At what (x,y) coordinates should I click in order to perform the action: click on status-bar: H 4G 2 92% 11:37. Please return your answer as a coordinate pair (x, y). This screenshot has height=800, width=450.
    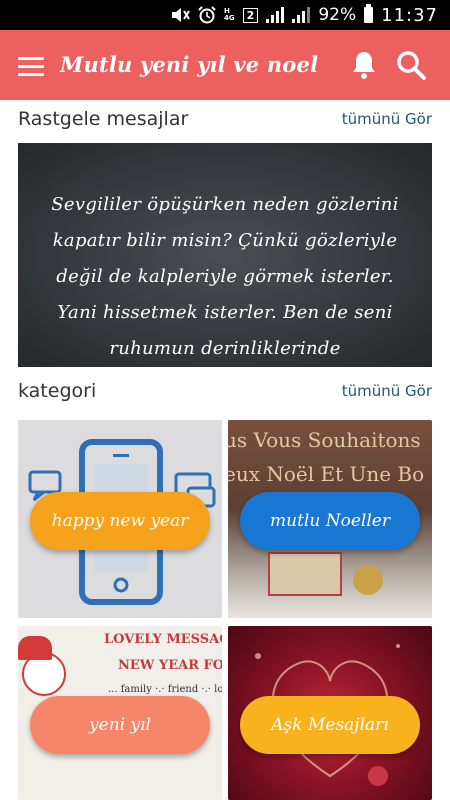
    Looking at the image, I should click on (225, 15).